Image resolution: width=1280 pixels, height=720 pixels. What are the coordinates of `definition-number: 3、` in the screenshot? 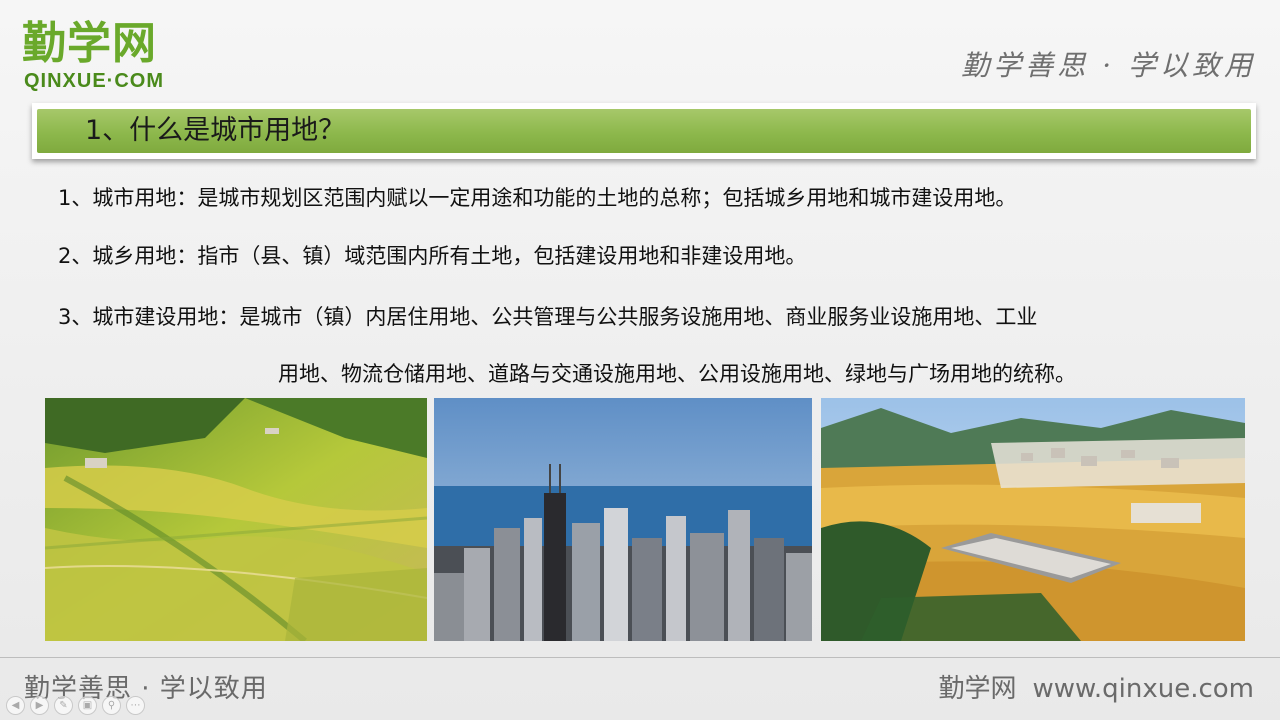 It's located at (75, 317).